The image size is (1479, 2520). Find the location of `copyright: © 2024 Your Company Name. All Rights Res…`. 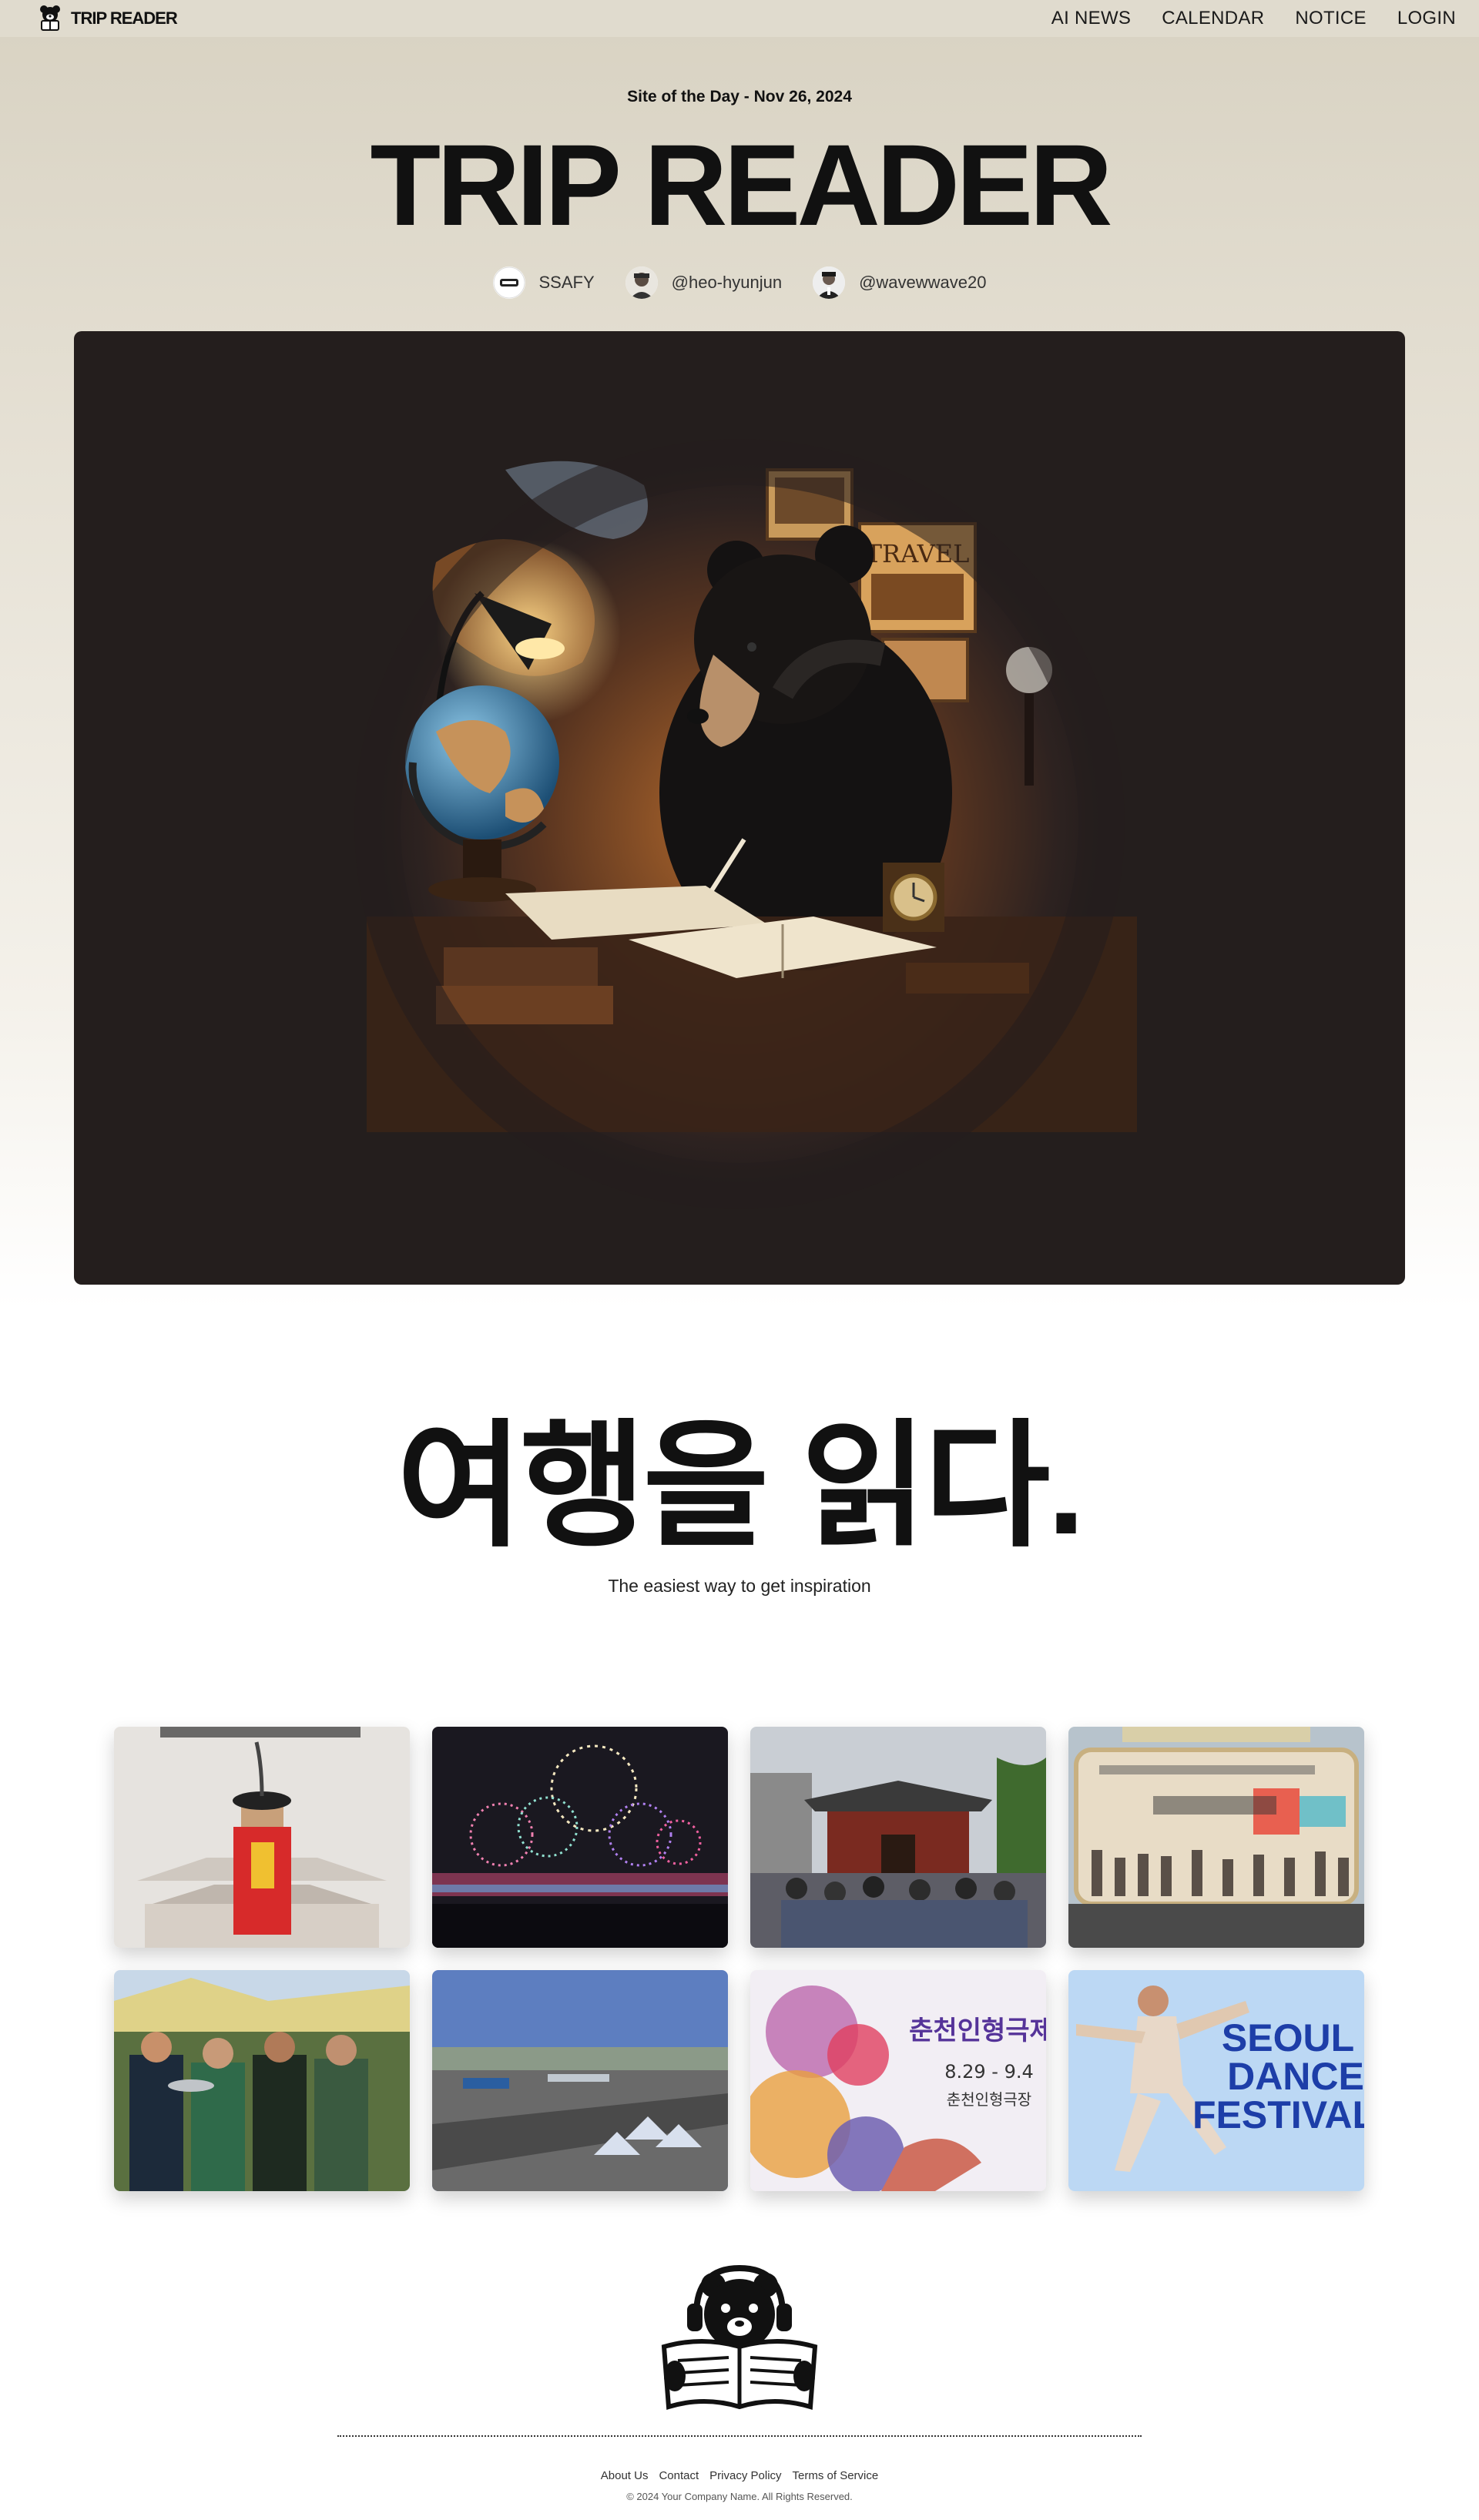

copyright: © 2024 Your Company Name. All Rights Res… is located at coordinates (739, 2497).